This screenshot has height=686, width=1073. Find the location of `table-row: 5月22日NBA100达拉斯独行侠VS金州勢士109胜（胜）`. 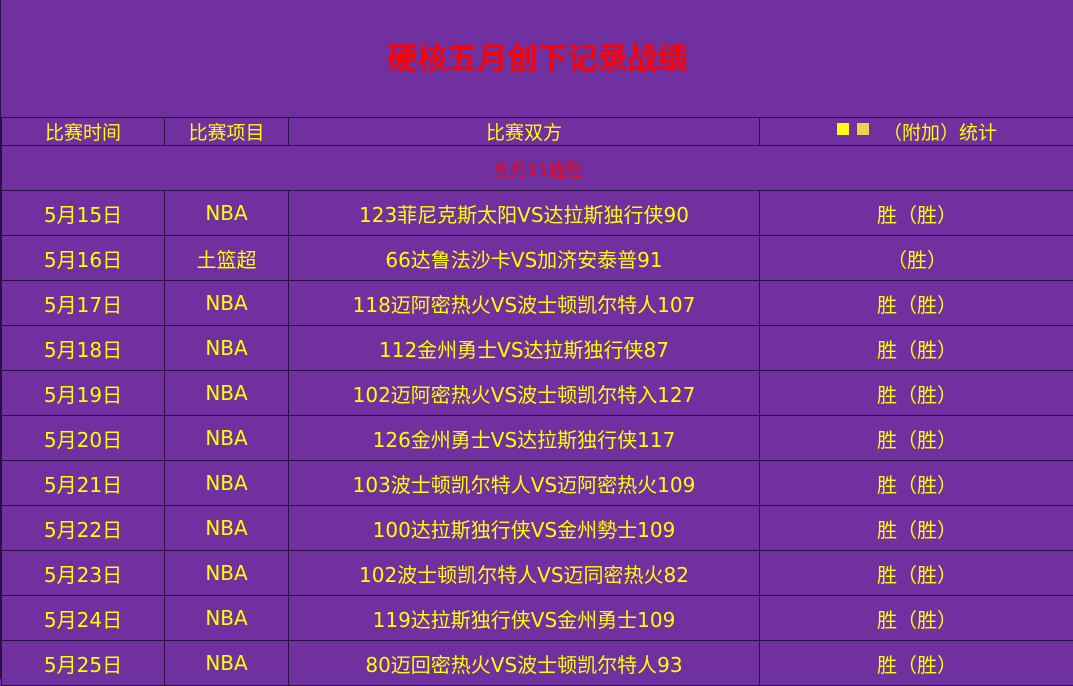

table-row: 5月22日NBA100达拉斯独行侠VS金州勢士109胜（胜） is located at coordinates (537, 528).